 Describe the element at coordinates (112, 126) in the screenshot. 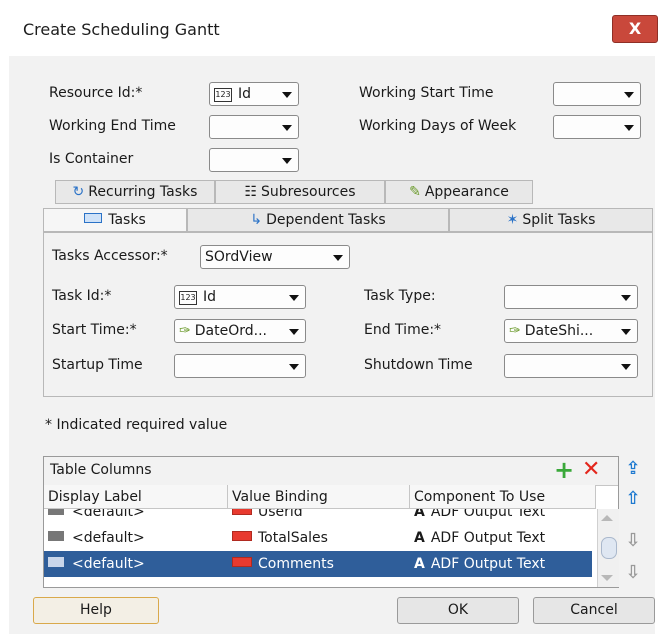

I see `working-end-label: Working End Time` at that location.